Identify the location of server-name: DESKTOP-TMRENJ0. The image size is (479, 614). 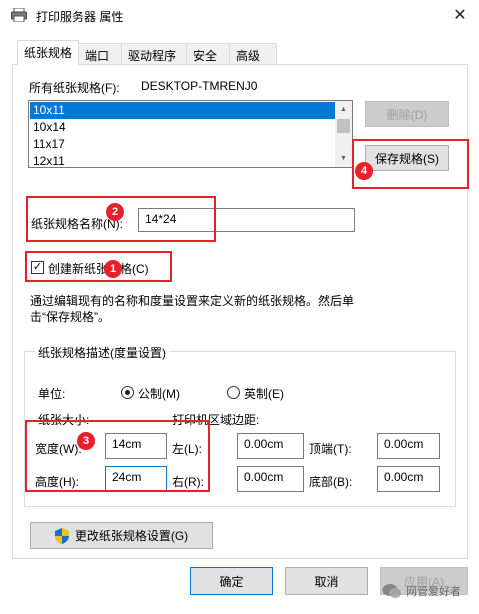
(199, 86).